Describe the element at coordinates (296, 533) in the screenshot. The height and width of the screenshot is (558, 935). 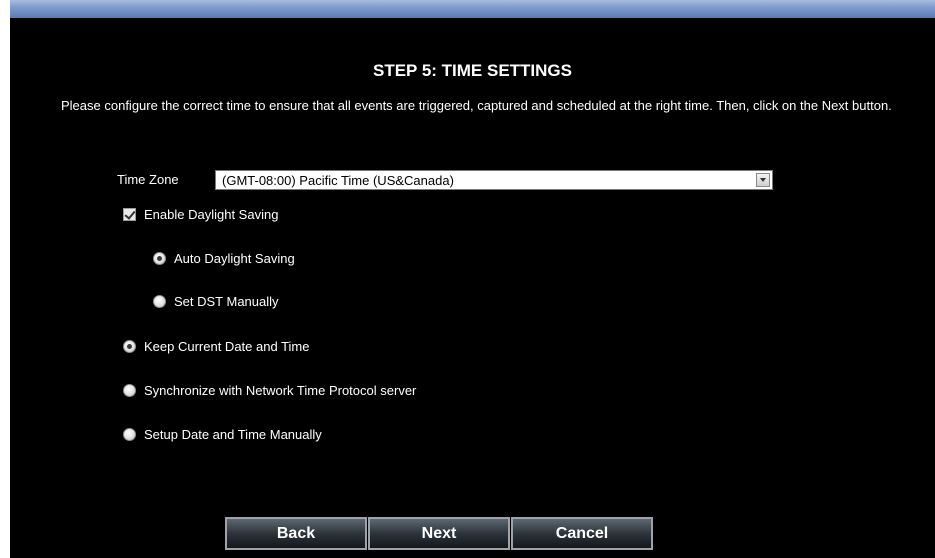
I see `back-button: Back` at that location.